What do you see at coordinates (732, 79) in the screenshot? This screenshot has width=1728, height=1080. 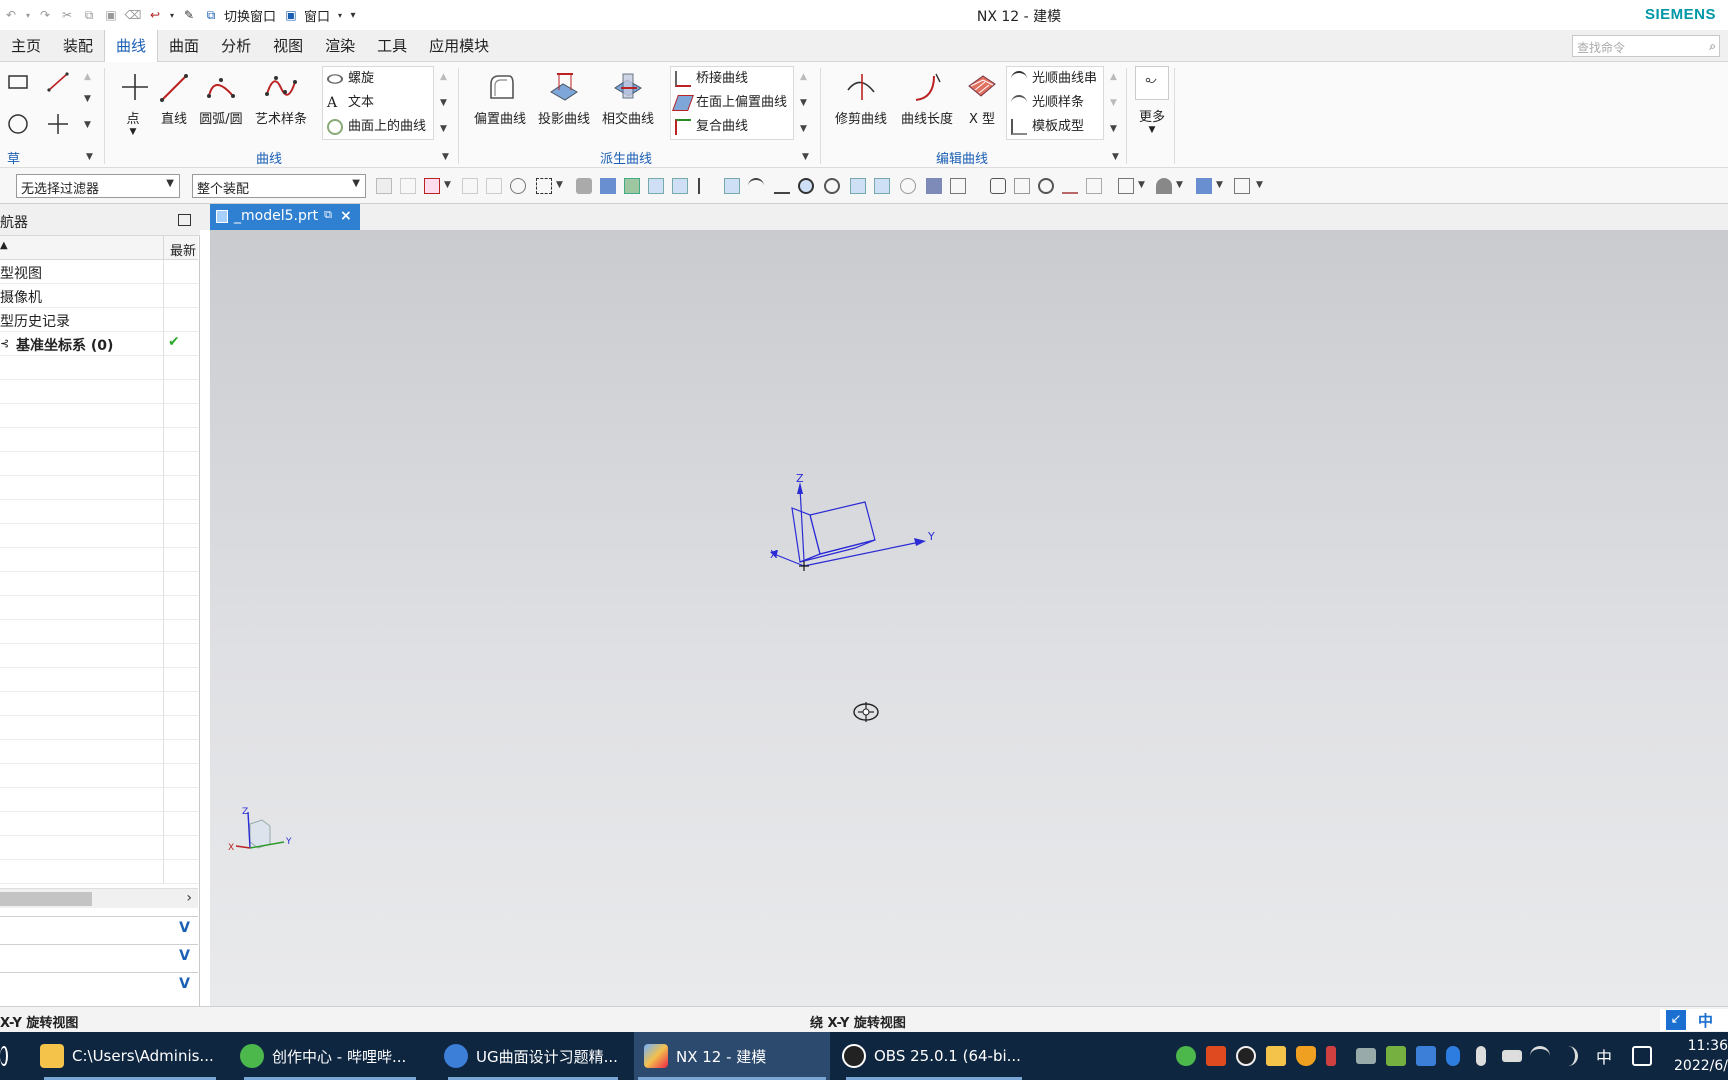 I see `bridge-curve-item: 桥接曲线` at bounding box center [732, 79].